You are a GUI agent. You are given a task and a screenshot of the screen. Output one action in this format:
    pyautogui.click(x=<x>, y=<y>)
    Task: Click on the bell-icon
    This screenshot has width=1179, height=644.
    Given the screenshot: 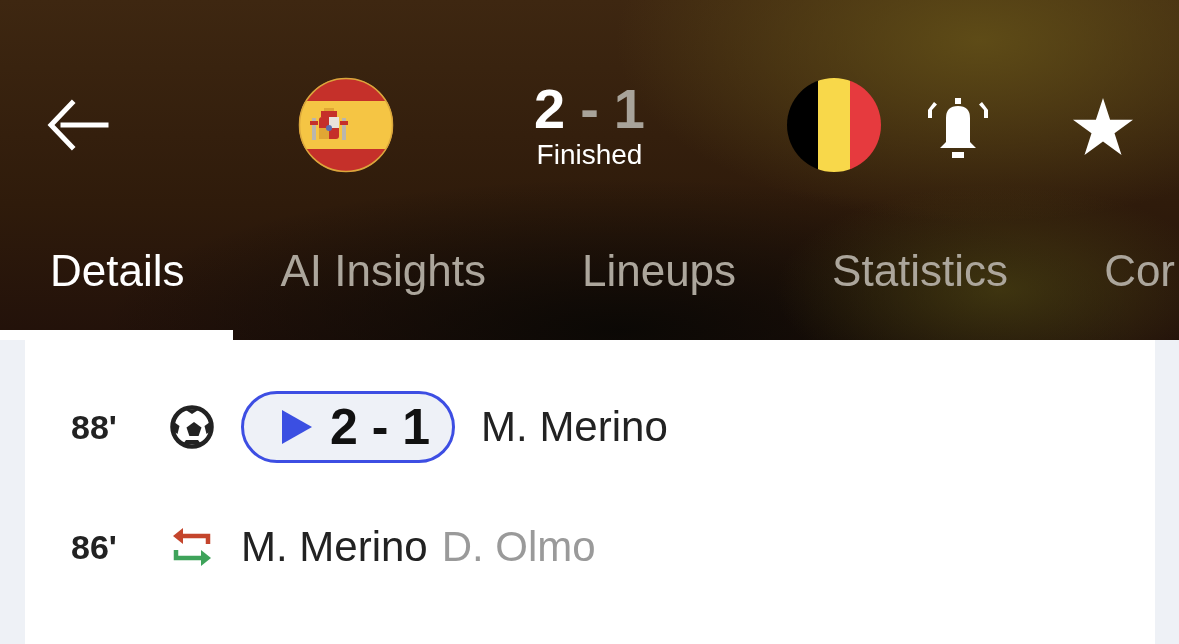 What is the action you would take?
    pyautogui.click(x=957, y=128)
    